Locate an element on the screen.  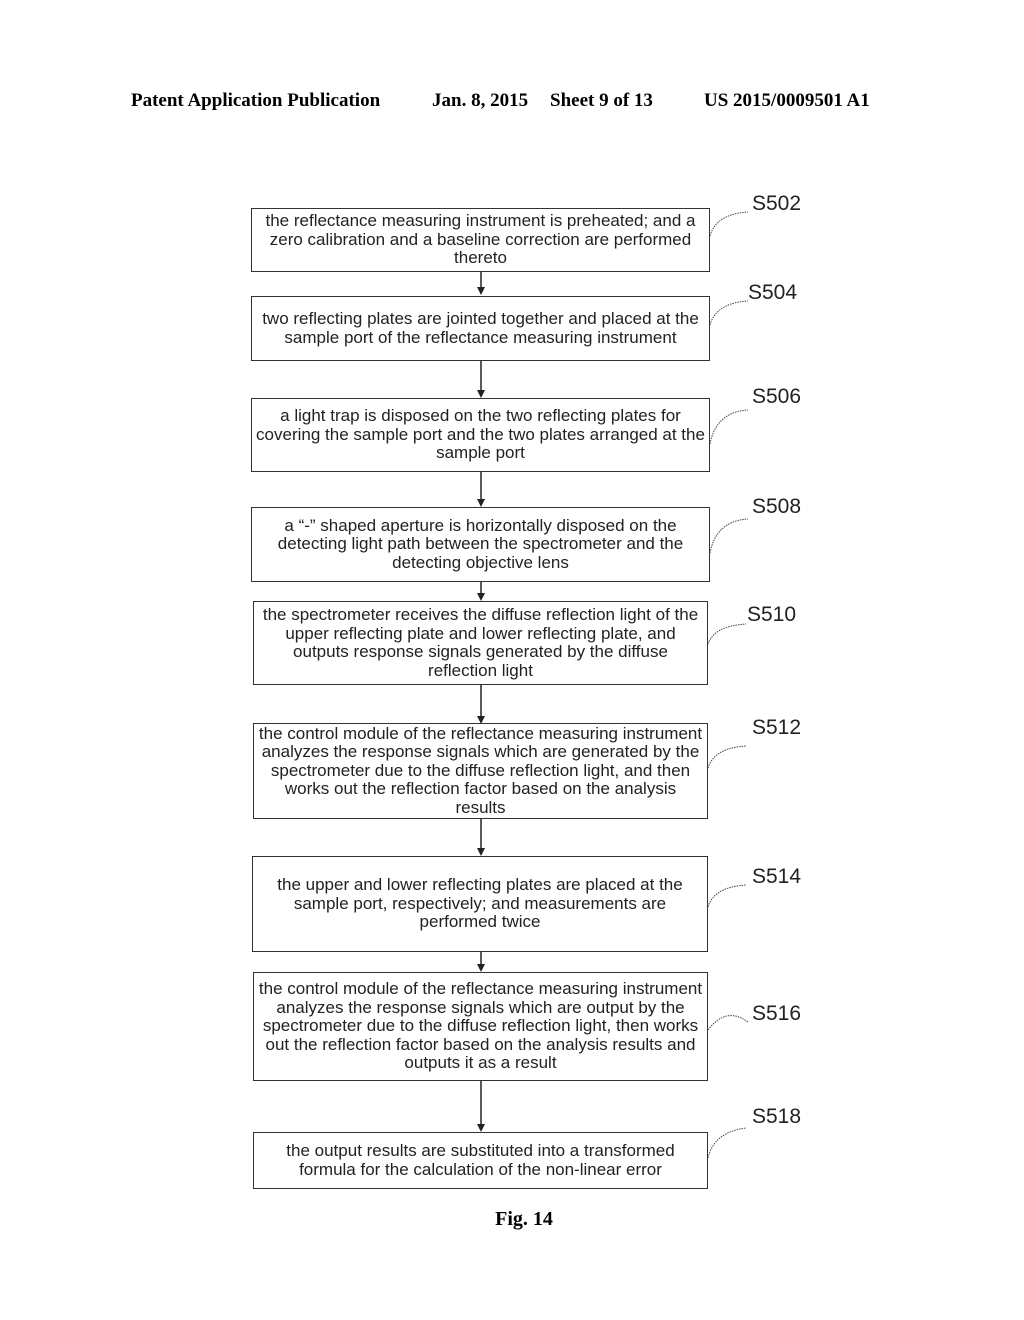
step-label-s512: S512 is located at coordinates (777, 727).